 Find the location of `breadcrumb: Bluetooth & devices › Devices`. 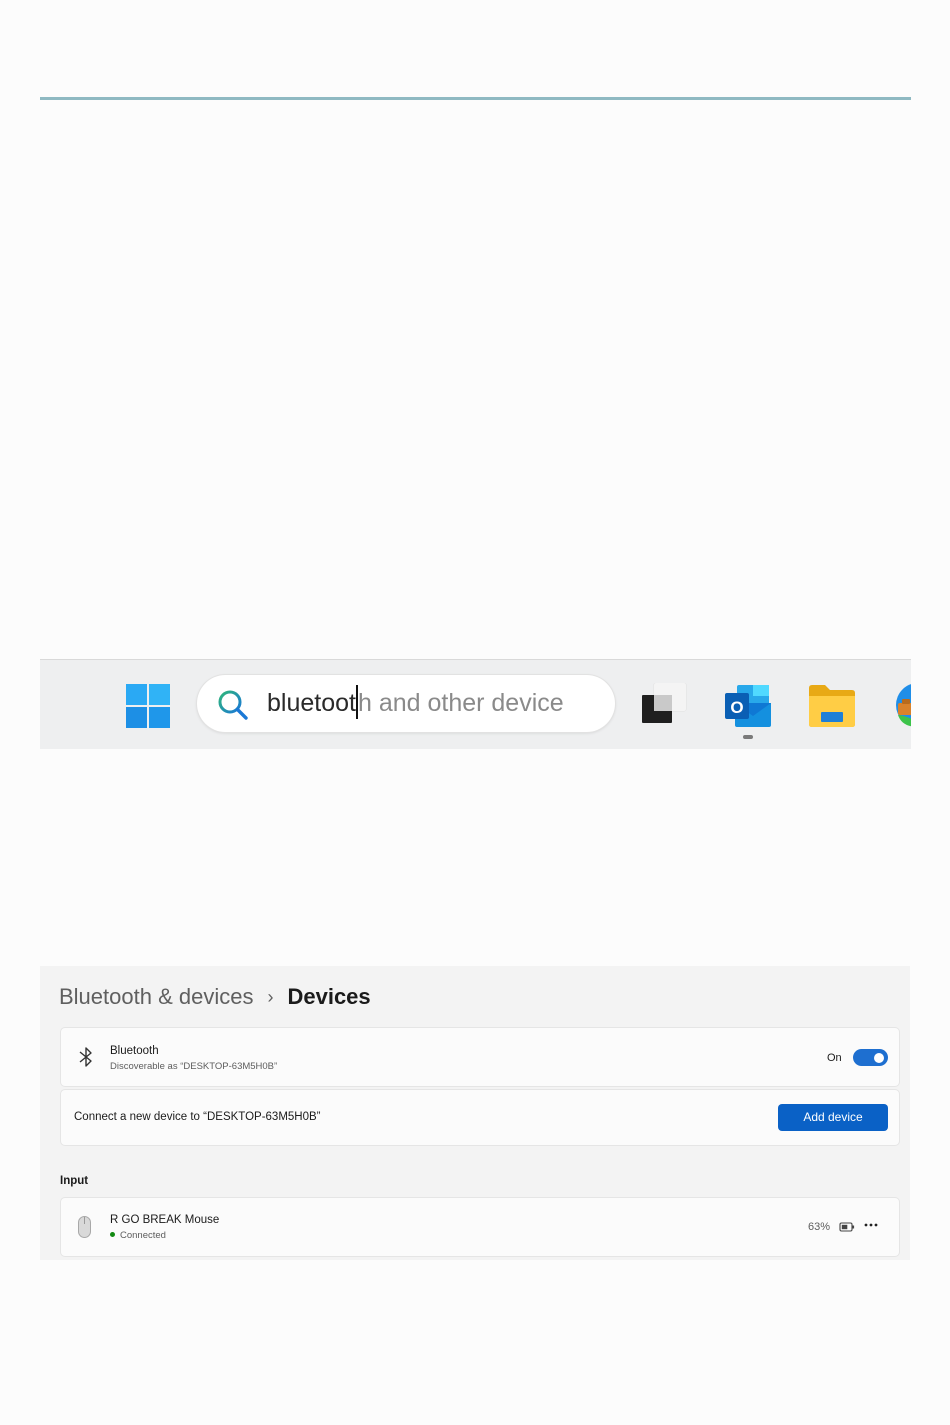

breadcrumb: Bluetooth & devices › Devices is located at coordinates (215, 997).